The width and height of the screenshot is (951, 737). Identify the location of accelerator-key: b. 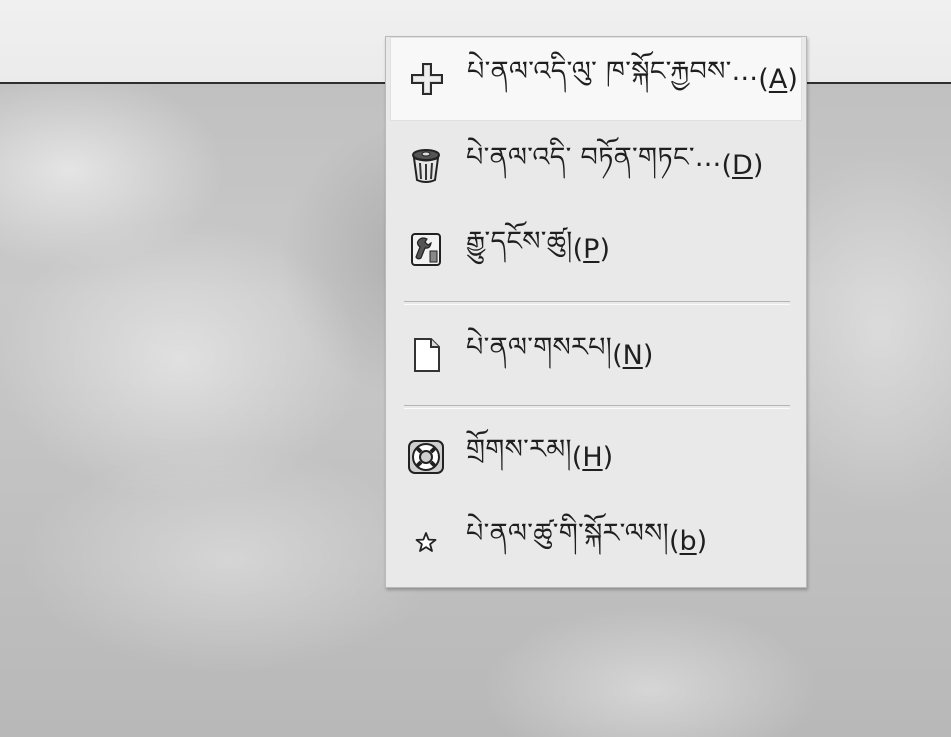
(688, 541).